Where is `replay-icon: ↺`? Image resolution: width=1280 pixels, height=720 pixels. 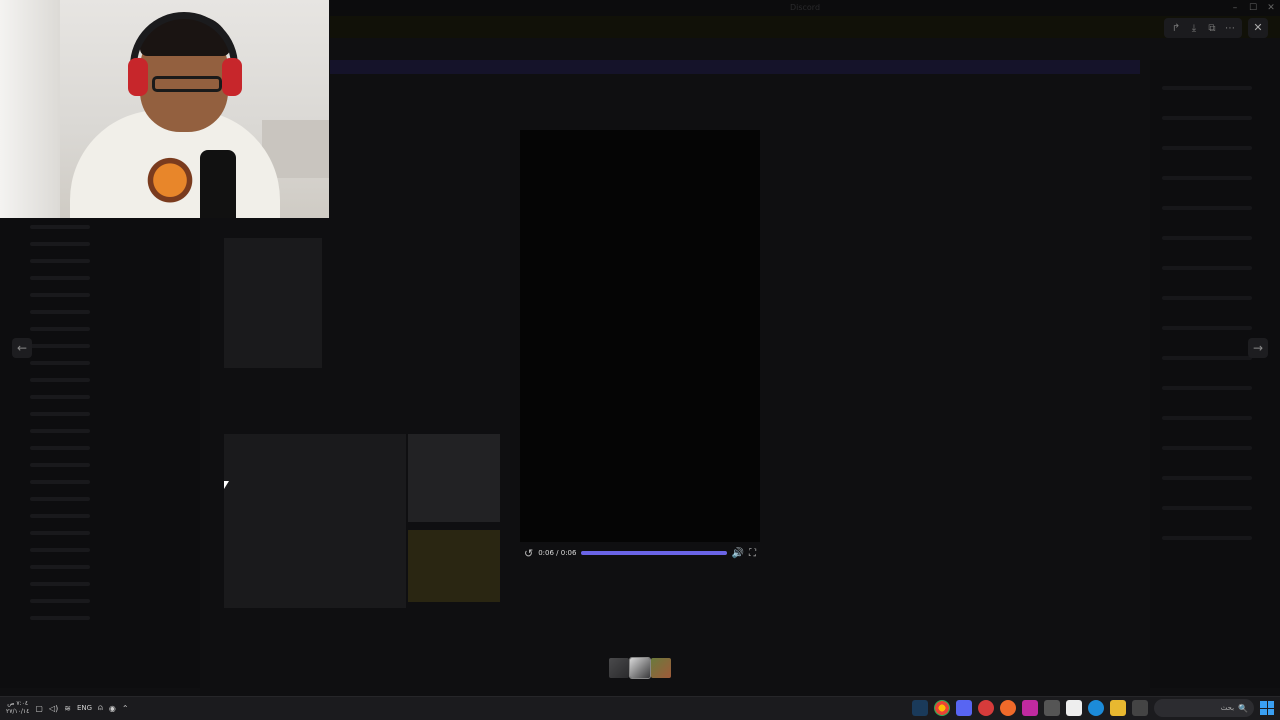 replay-icon: ↺ is located at coordinates (528, 553).